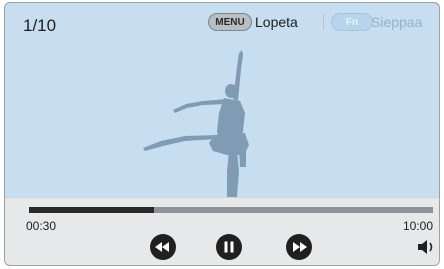 The width and height of the screenshot is (444, 269). I want to click on elapsed-time: 00:30, so click(41, 226).